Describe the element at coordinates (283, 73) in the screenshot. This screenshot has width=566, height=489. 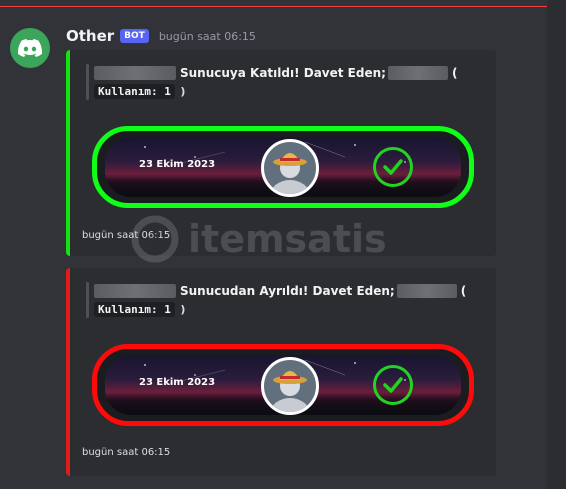
I see `description-text: Sunucuya Katıldı! Davet Eden;` at that location.